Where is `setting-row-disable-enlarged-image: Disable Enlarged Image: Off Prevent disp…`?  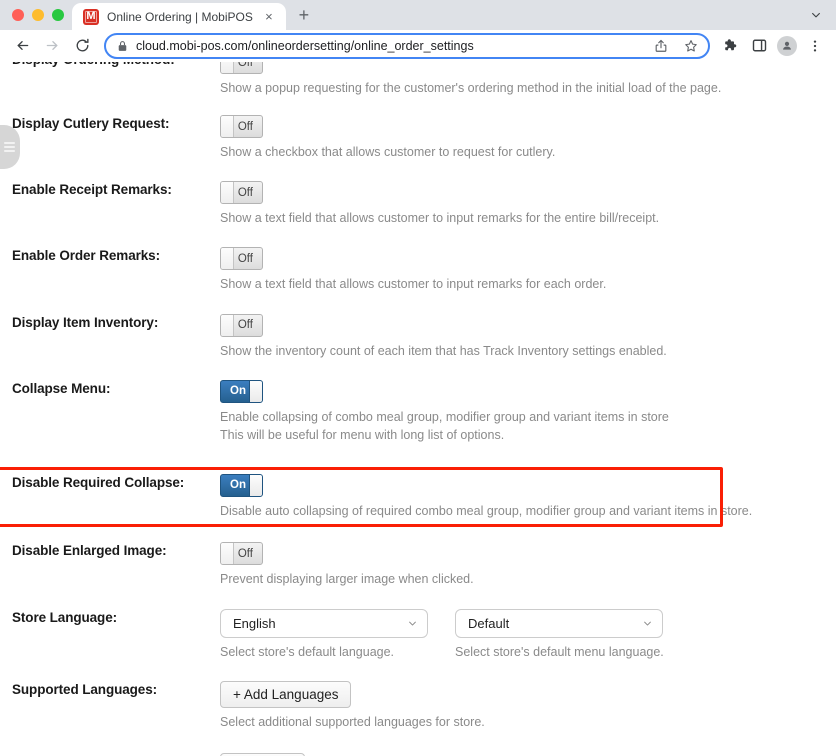
setting-row-disable-enlarged-image: Disable Enlarged Image: Off Prevent disp… is located at coordinates (418, 565).